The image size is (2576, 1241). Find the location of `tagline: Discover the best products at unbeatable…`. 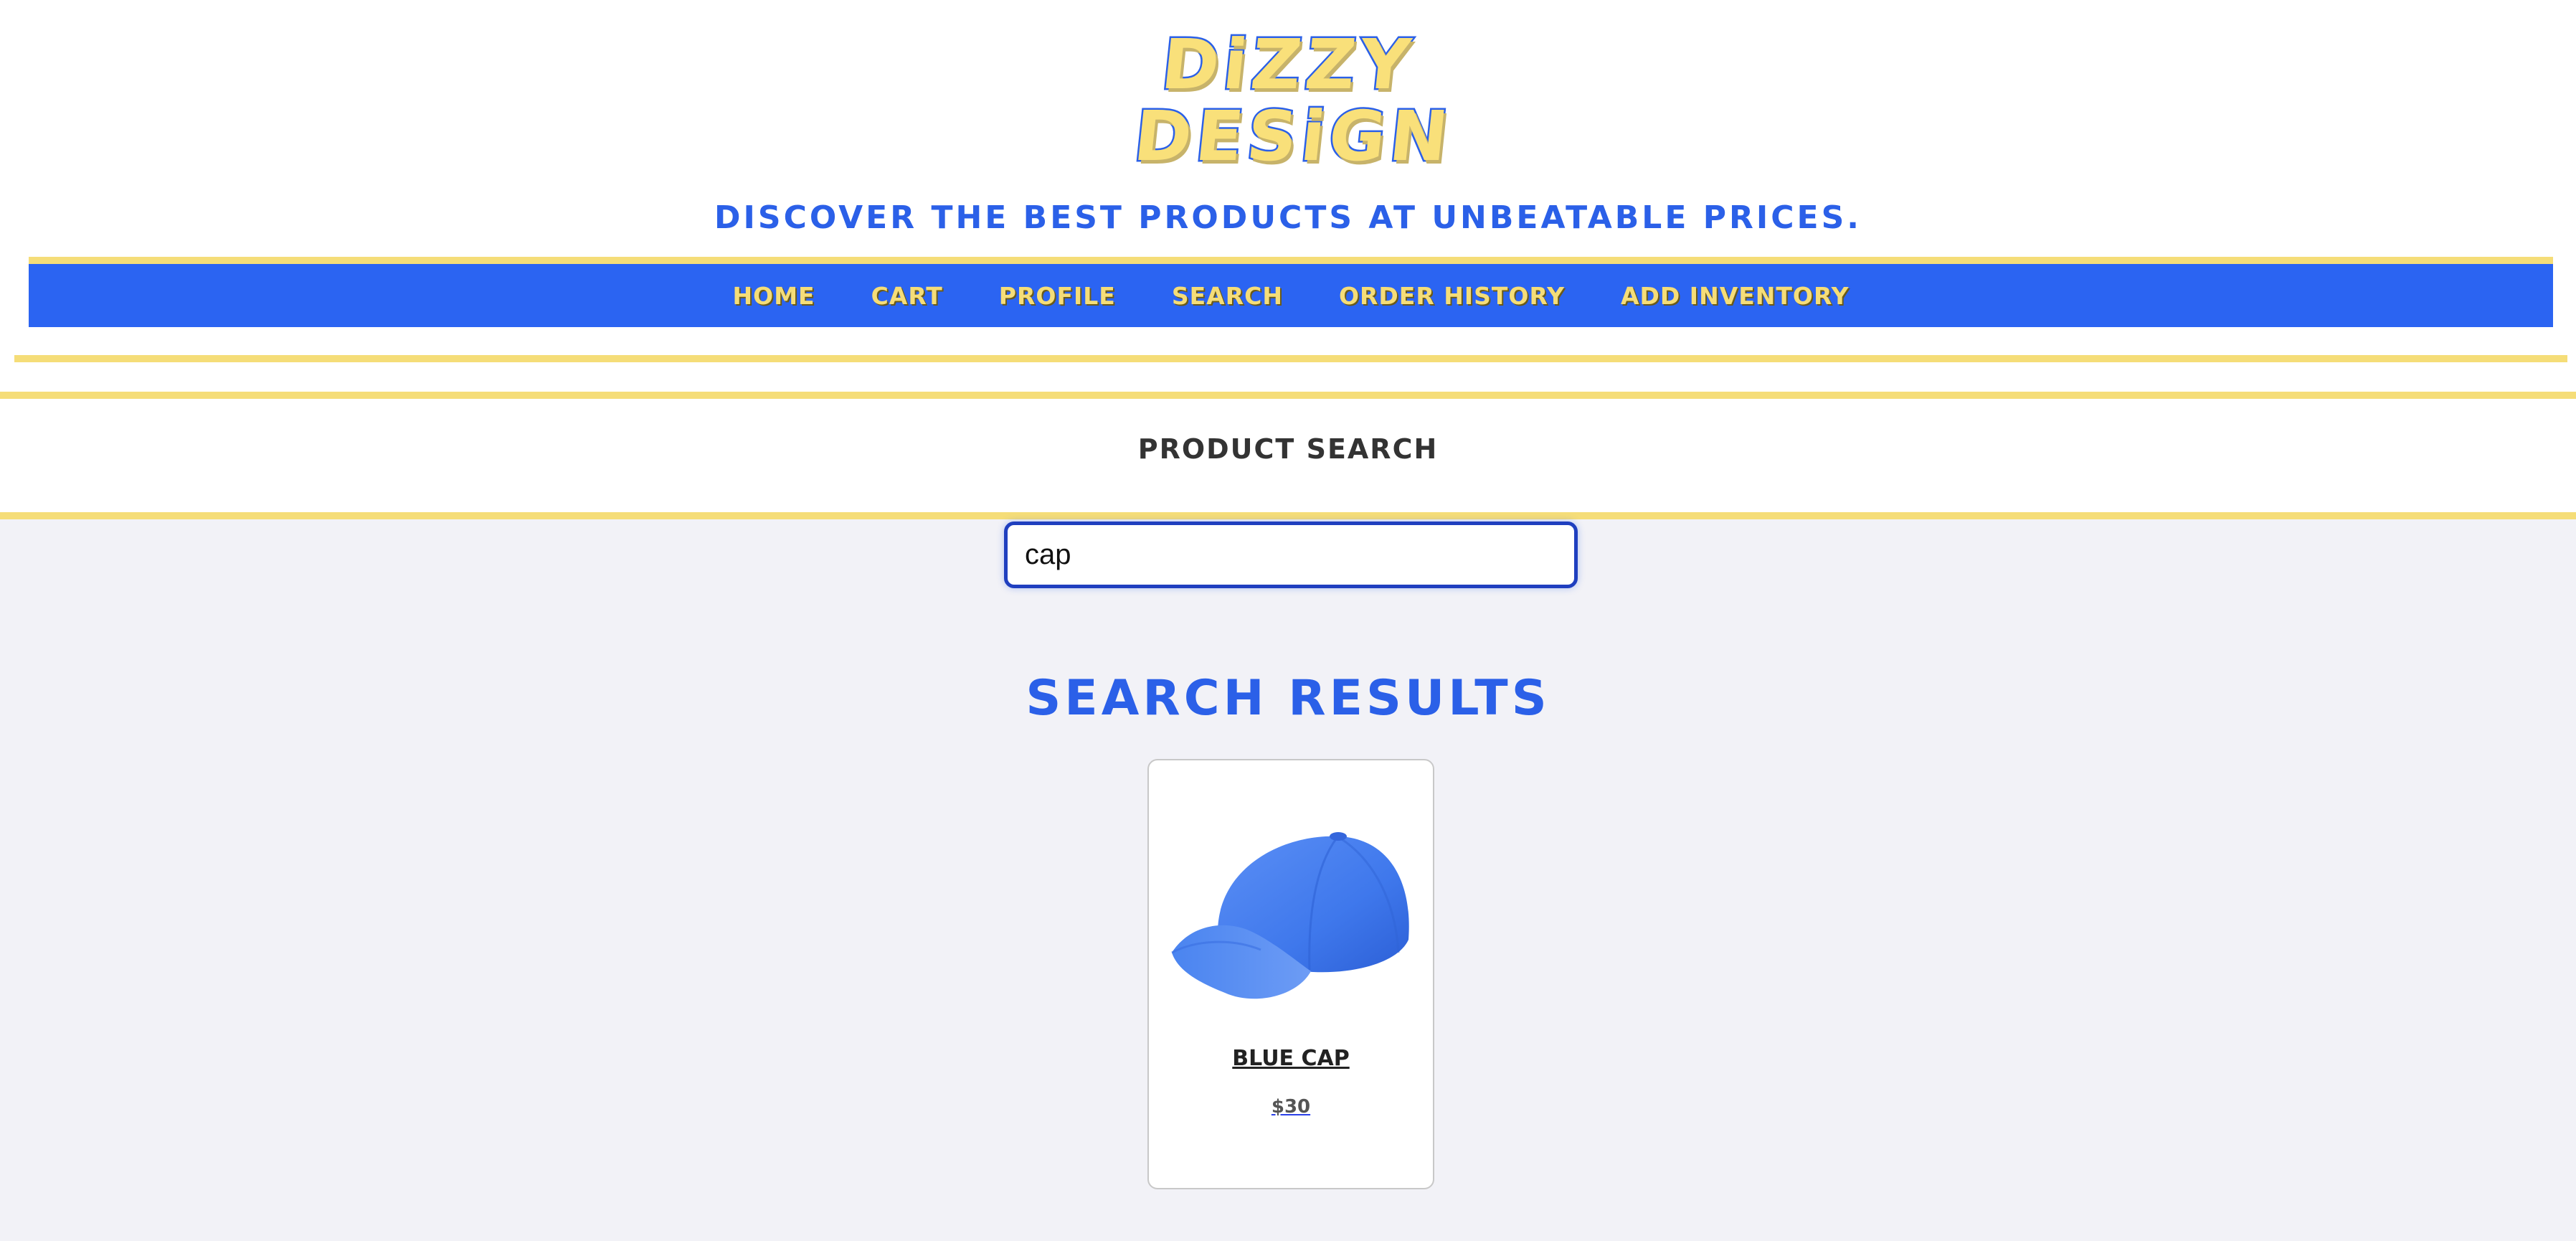

tagline: Discover the best products at unbeatable… is located at coordinates (1288, 218).